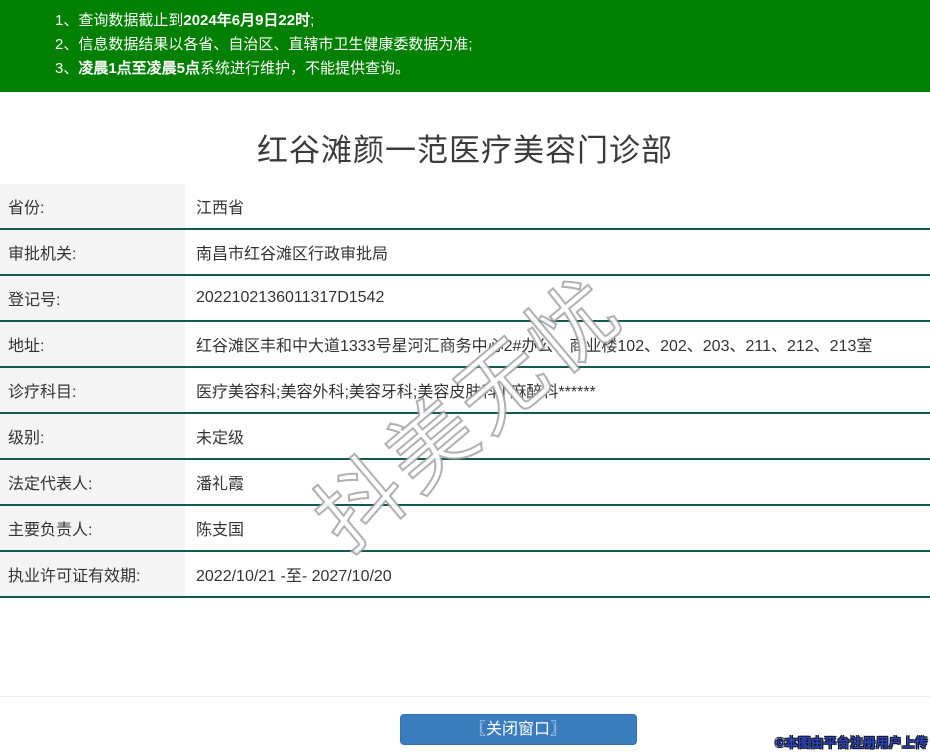 This screenshot has height=752, width=930. Describe the element at coordinates (312, 20) in the screenshot. I see `notice-1-post: ;` at that location.